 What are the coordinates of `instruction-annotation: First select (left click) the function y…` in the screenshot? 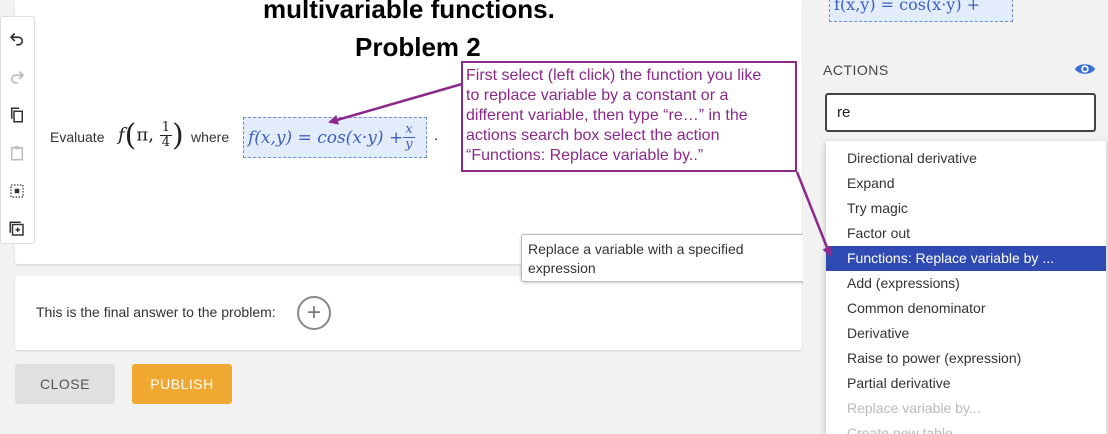 It's located at (629, 116).